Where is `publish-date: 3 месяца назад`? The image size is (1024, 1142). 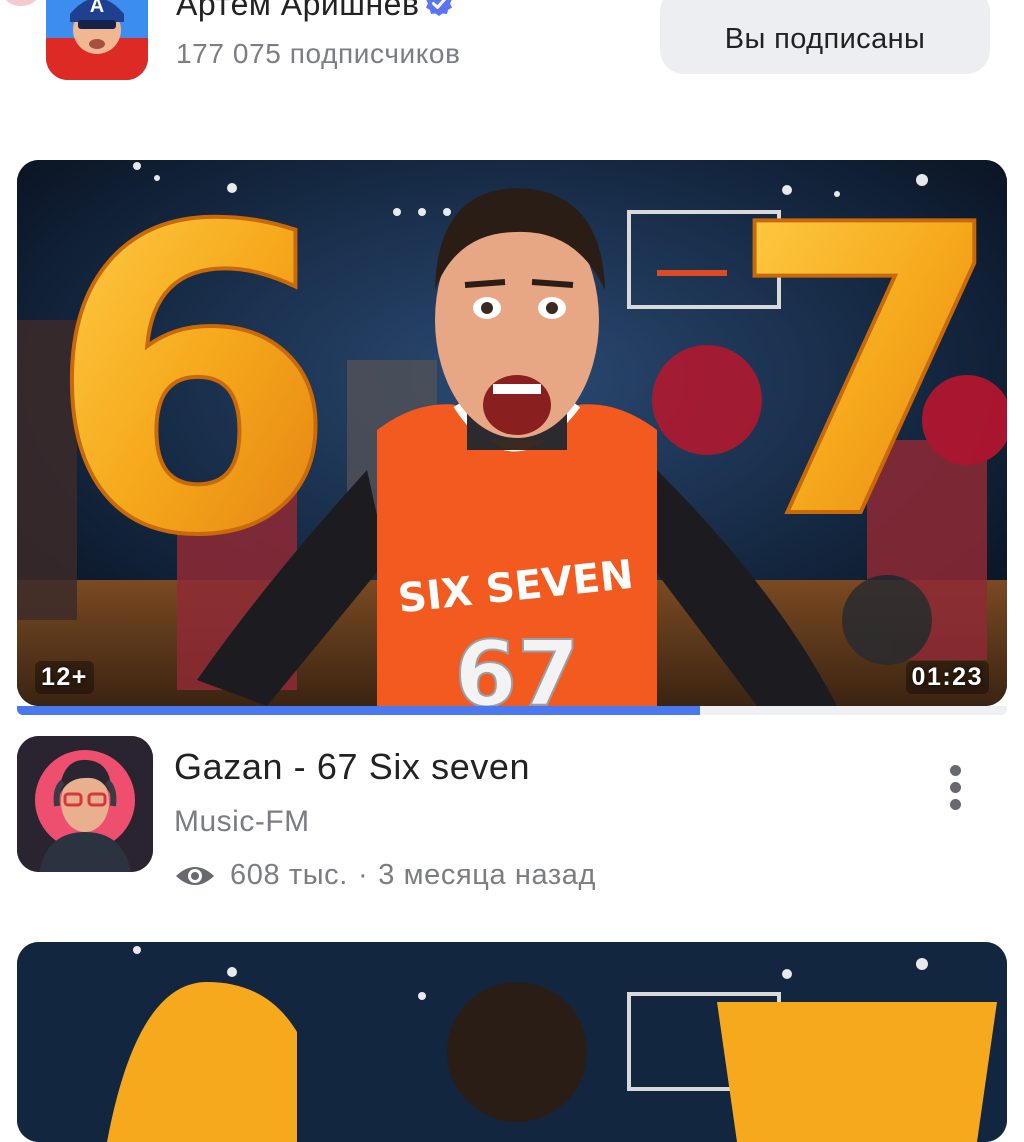
publish-date: 3 месяца назад is located at coordinates (487, 875).